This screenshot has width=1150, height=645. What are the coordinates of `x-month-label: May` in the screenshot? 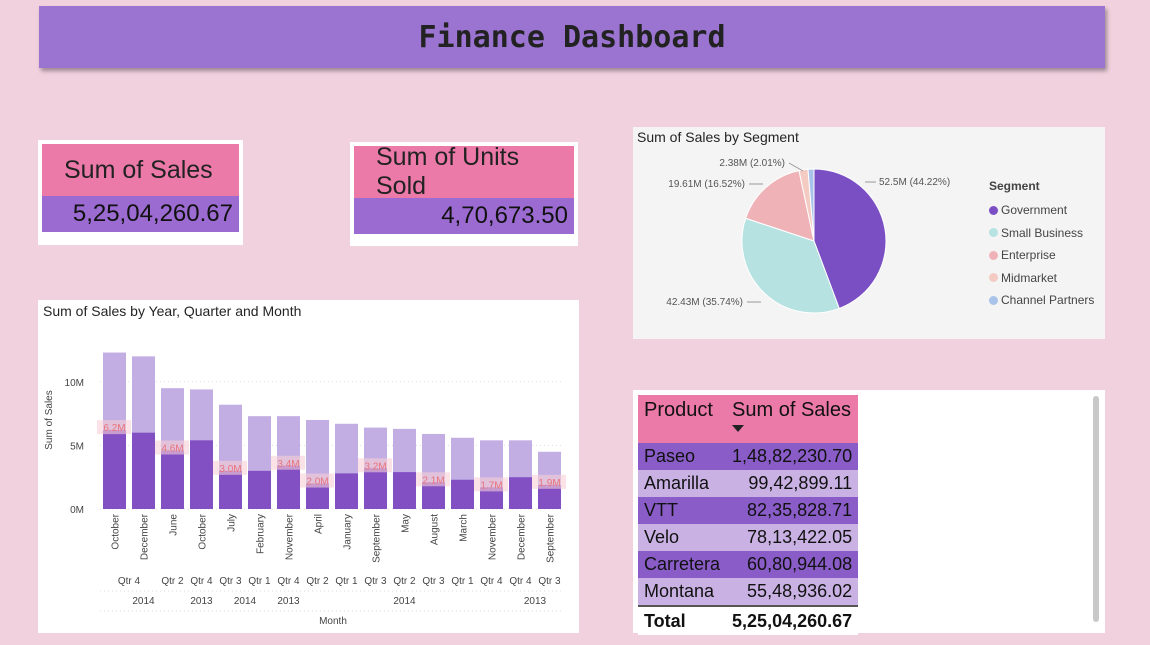 It's located at (406, 523).